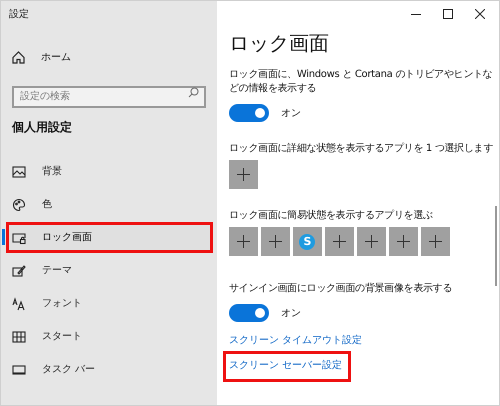 The image size is (500, 406). What do you see at coordinates (109, 369) in the screenshot?
I see `nav-item: タスク バー` at bounding box center [109, 369].